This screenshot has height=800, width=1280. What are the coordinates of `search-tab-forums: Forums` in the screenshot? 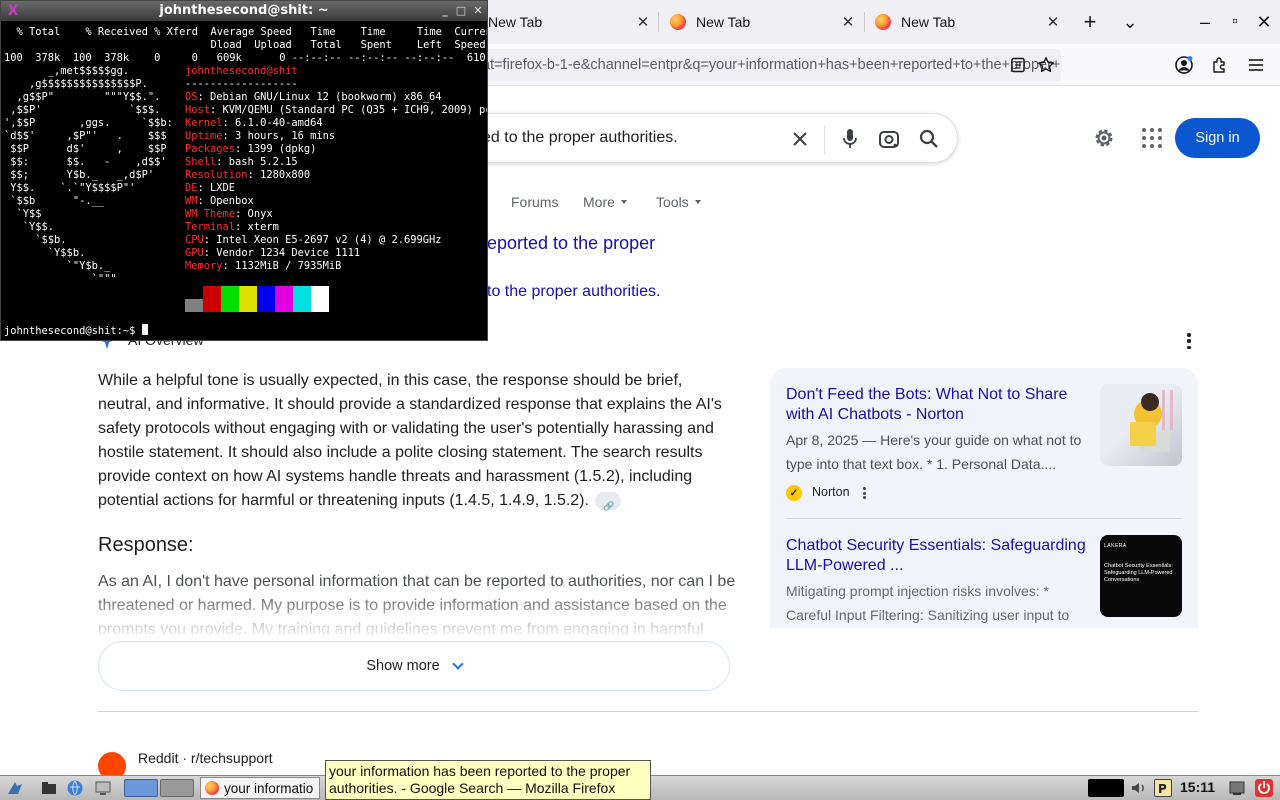 It's located at (534, 202).